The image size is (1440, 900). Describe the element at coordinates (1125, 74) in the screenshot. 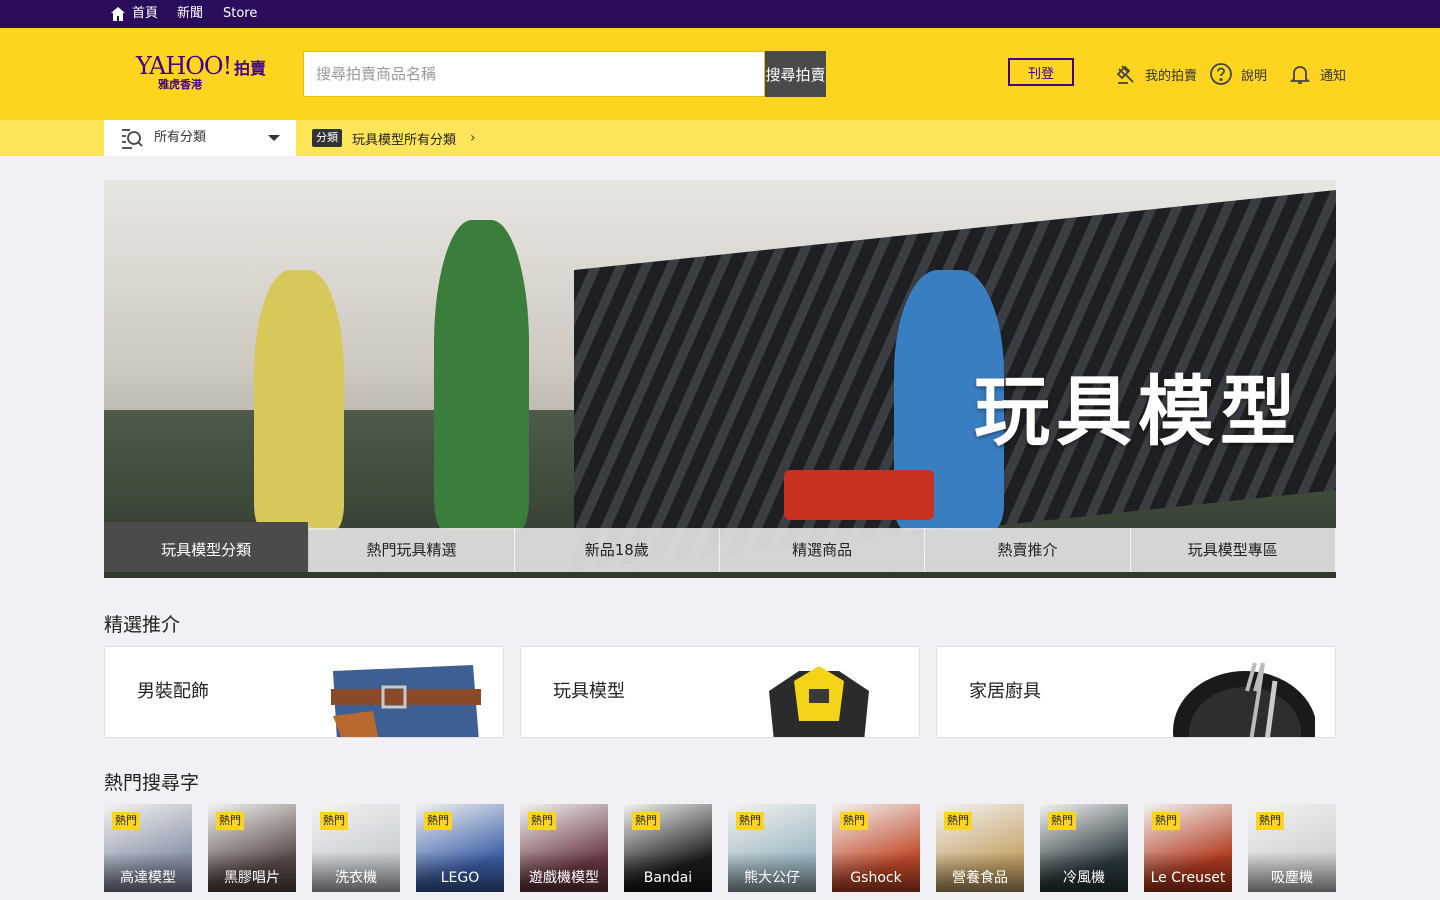

I see `gavel-icon` at that location.